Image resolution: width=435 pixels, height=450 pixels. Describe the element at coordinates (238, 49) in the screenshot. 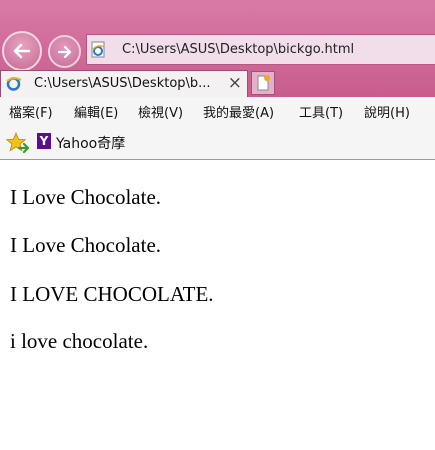

I see `address-url: C:\Users\ASUS\Desktop\bickgo.html` at that location.